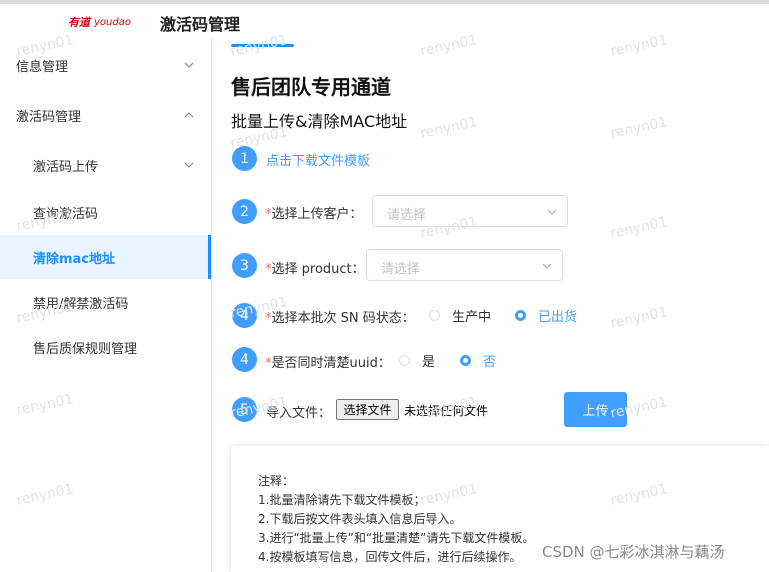 The height and width of the screenshot is (572, 769). I want to click on radio-label: 生产中, so click(472, 317).